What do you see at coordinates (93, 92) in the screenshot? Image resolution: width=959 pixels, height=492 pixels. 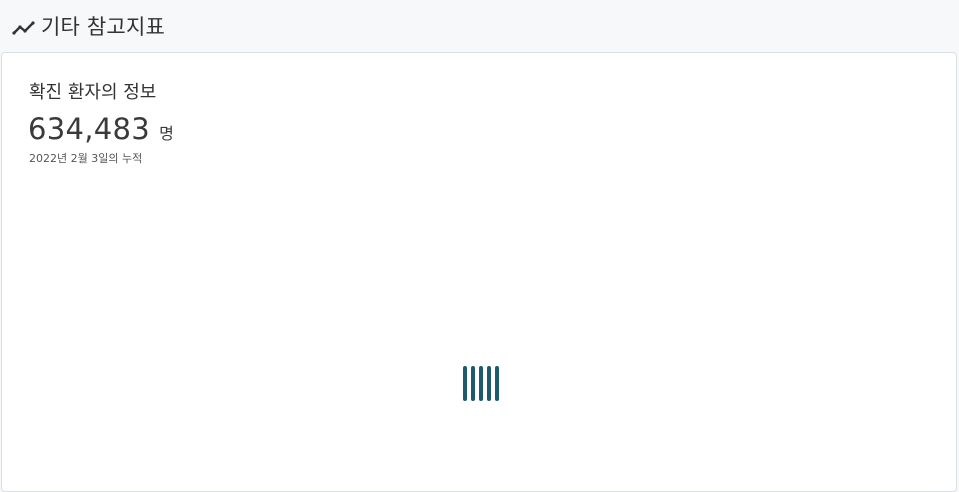 I see `card-title: 확진 환자의 정보` at bounding box center [93, 92].